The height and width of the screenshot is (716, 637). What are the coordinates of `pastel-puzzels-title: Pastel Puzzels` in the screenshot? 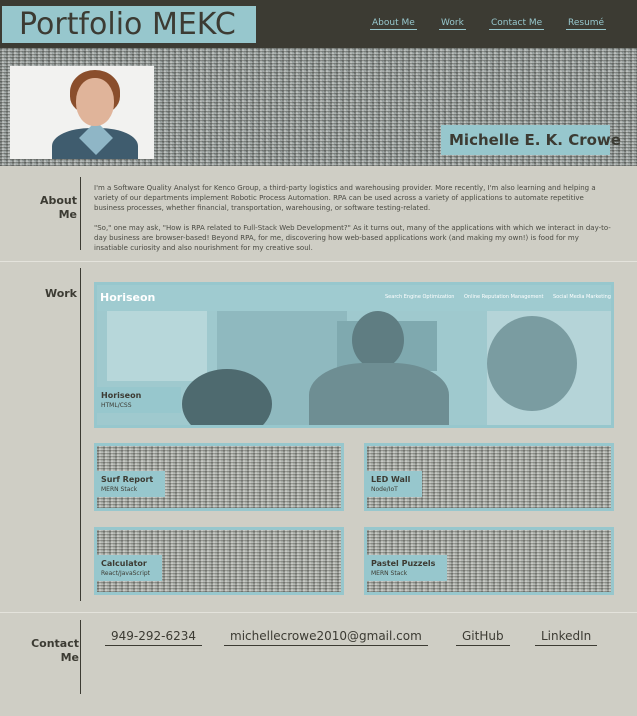 It's located at (403, 563).